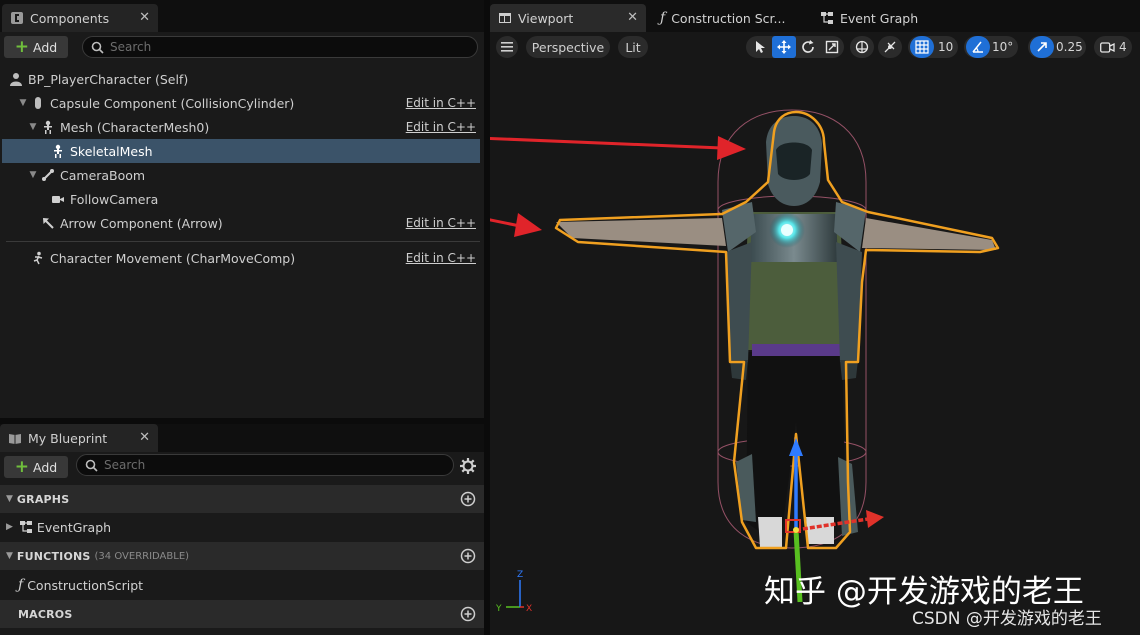  What do you see at coordinates (529, 609) in the screenshot?
I see `axis-x-label: X` at bounding box center [529, 609].